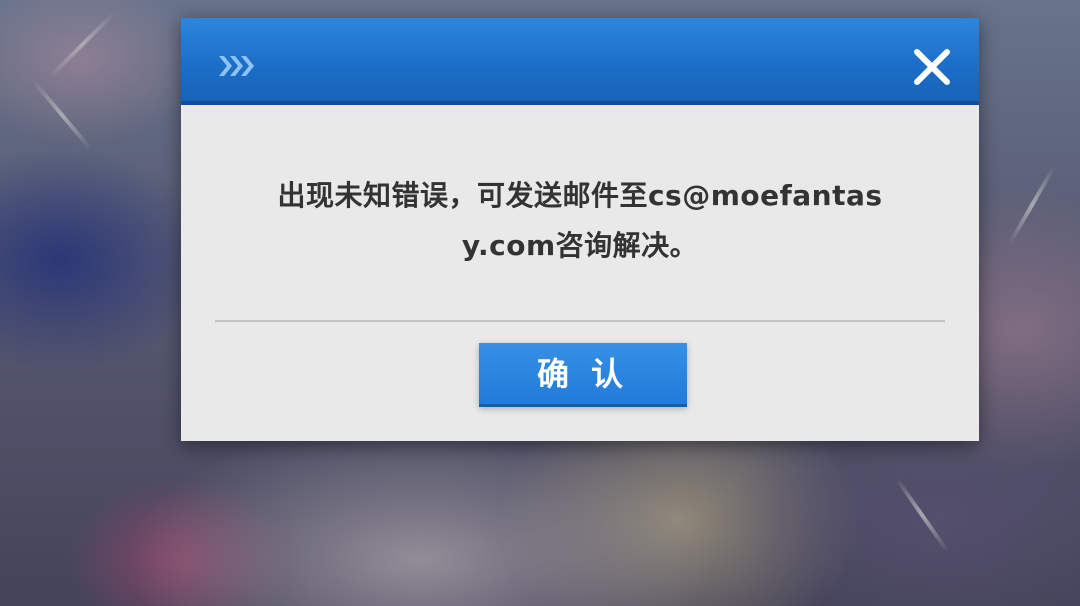 The height and width of the screenshot is (606, 1080). Describe the element at coordinates (236, 66) in the screenshot. I see `chevrons-right-icon` at that location.